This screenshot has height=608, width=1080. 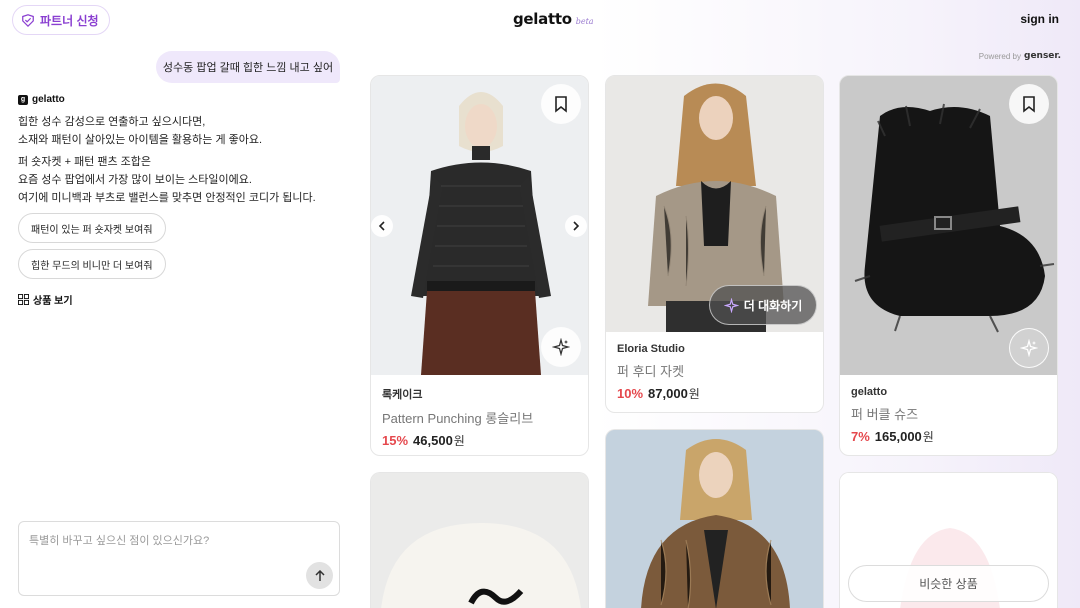 What do you see at coordinates (28, 20) in the screenshot?
I see `handshake-icon` at bounding box center [28, 20].